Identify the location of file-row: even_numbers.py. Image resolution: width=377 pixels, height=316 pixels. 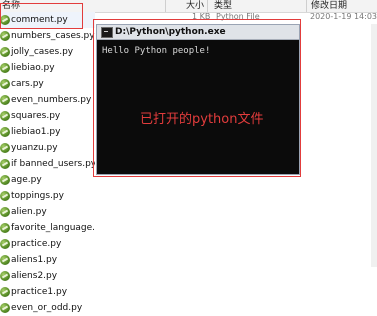
(47, 100).